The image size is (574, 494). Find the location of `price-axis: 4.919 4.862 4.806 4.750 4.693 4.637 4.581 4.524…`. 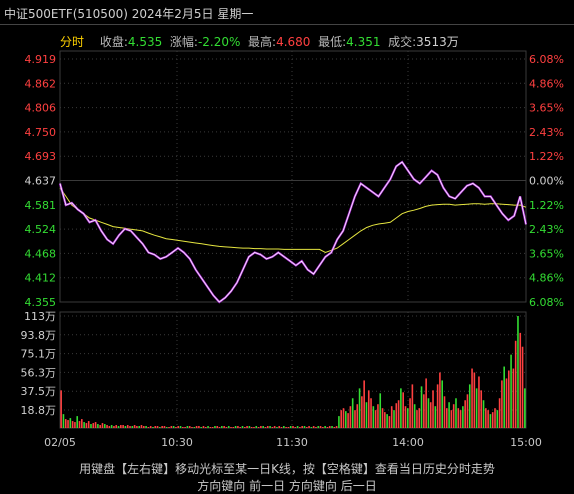

price-axis: 4.919 4.862 4.806 4.750 4.693 4.637 4.581 4.524… is located at coordinates (41, 181).